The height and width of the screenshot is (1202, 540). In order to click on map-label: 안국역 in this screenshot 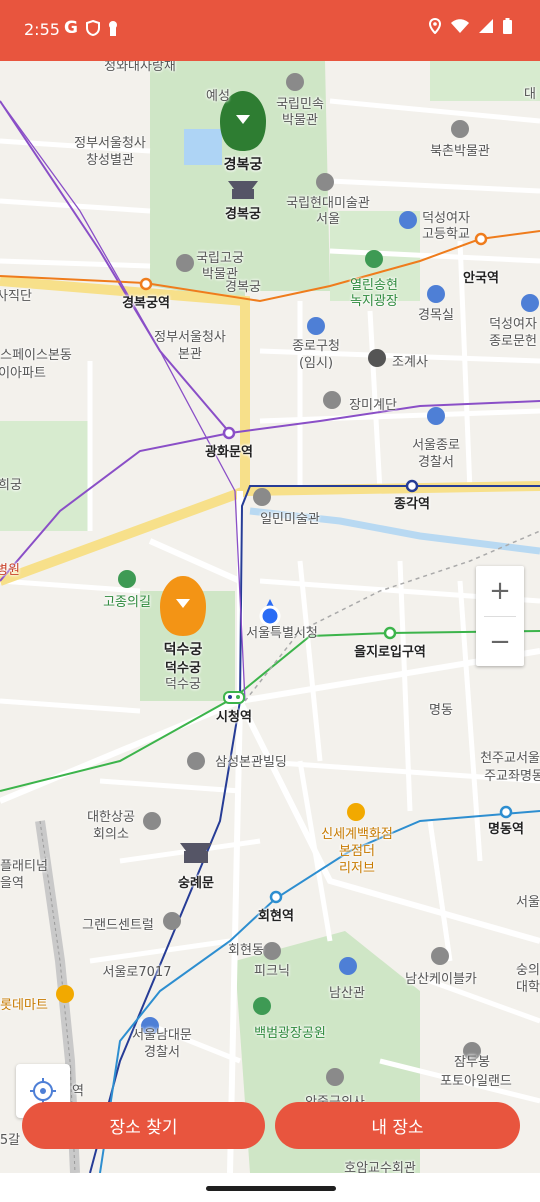, I will do `click(481, 278)`.